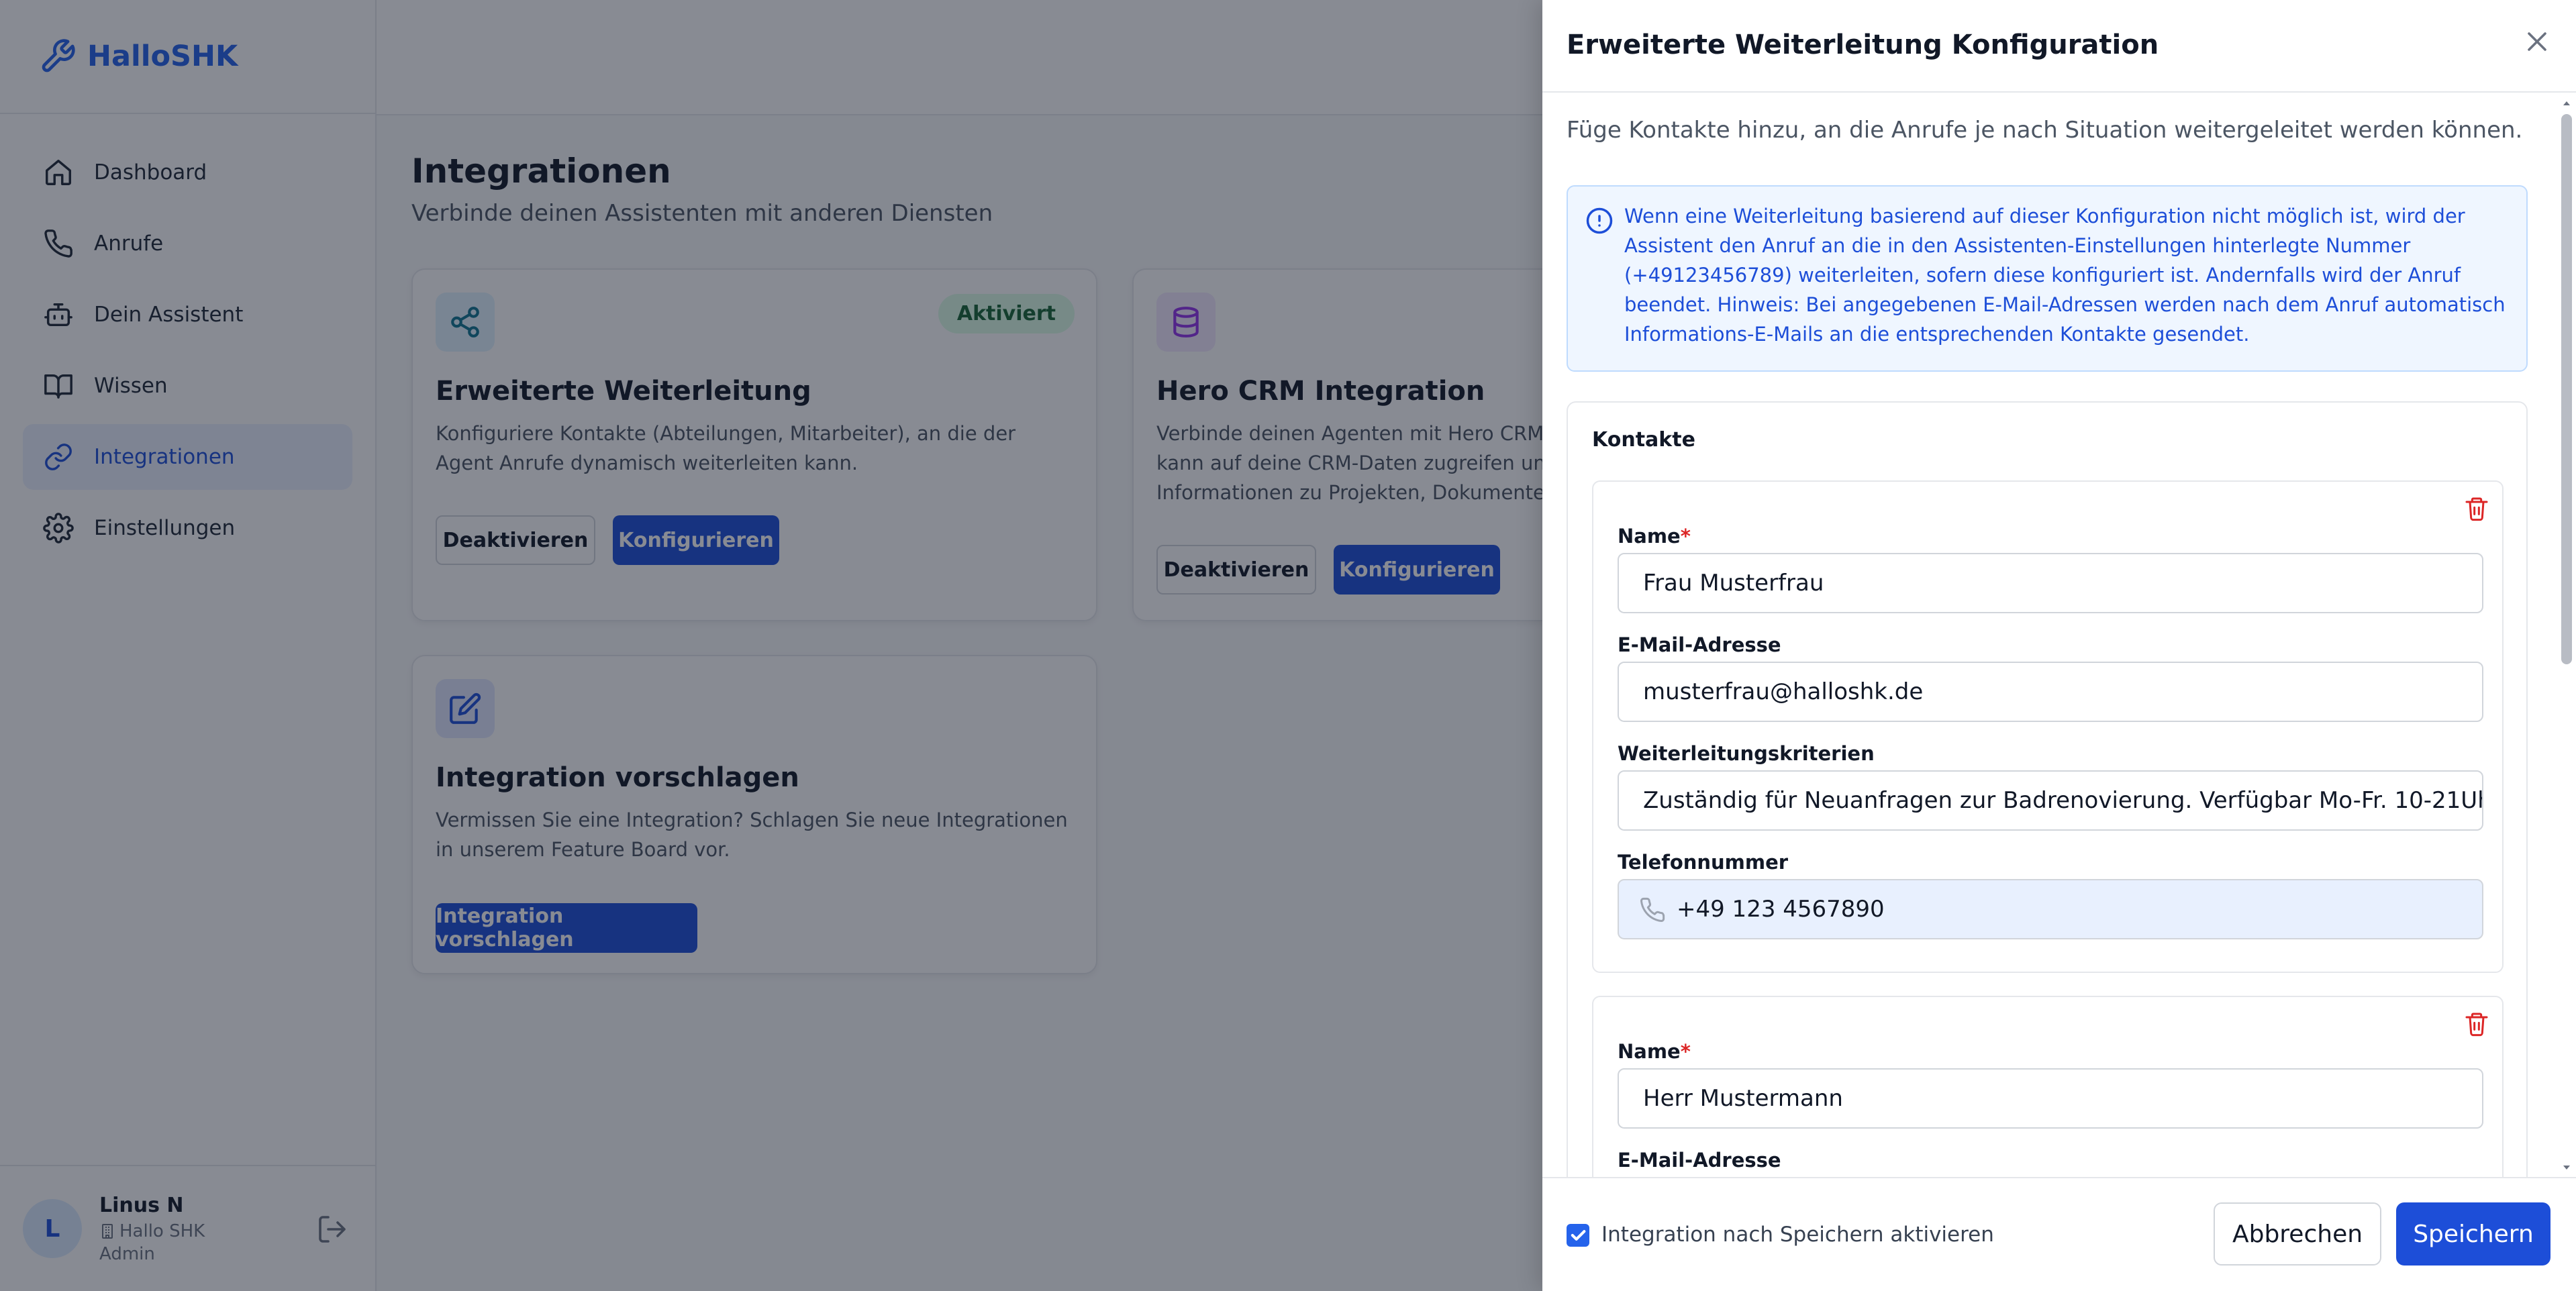 This screenshot has height=1291, width=2576. I want to click on info-icon, so click(1599, 220).